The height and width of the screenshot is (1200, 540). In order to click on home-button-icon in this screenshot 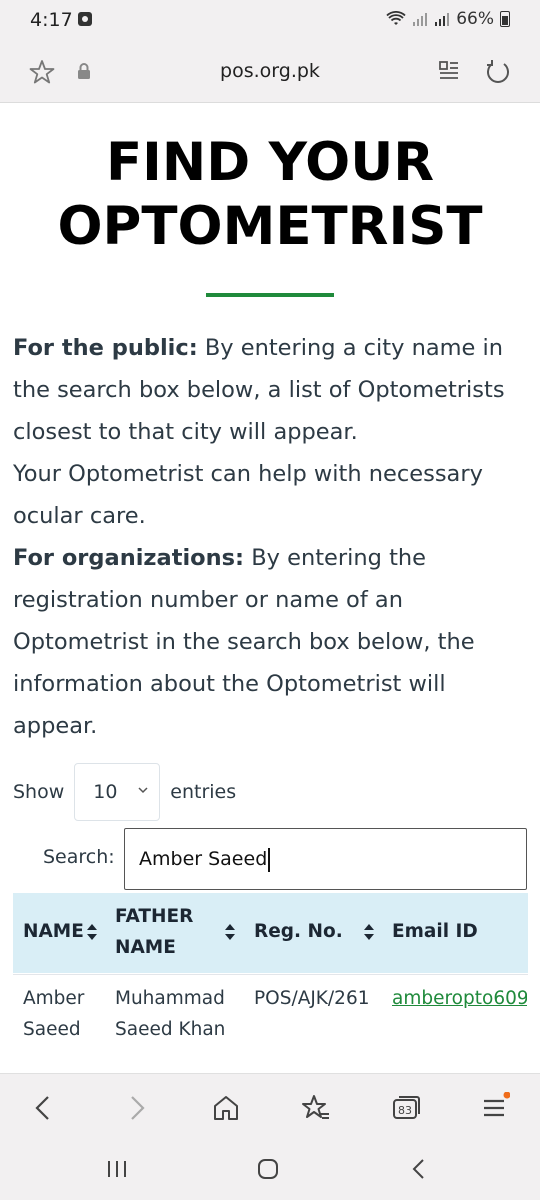, I will do `click(268, 1169)`.